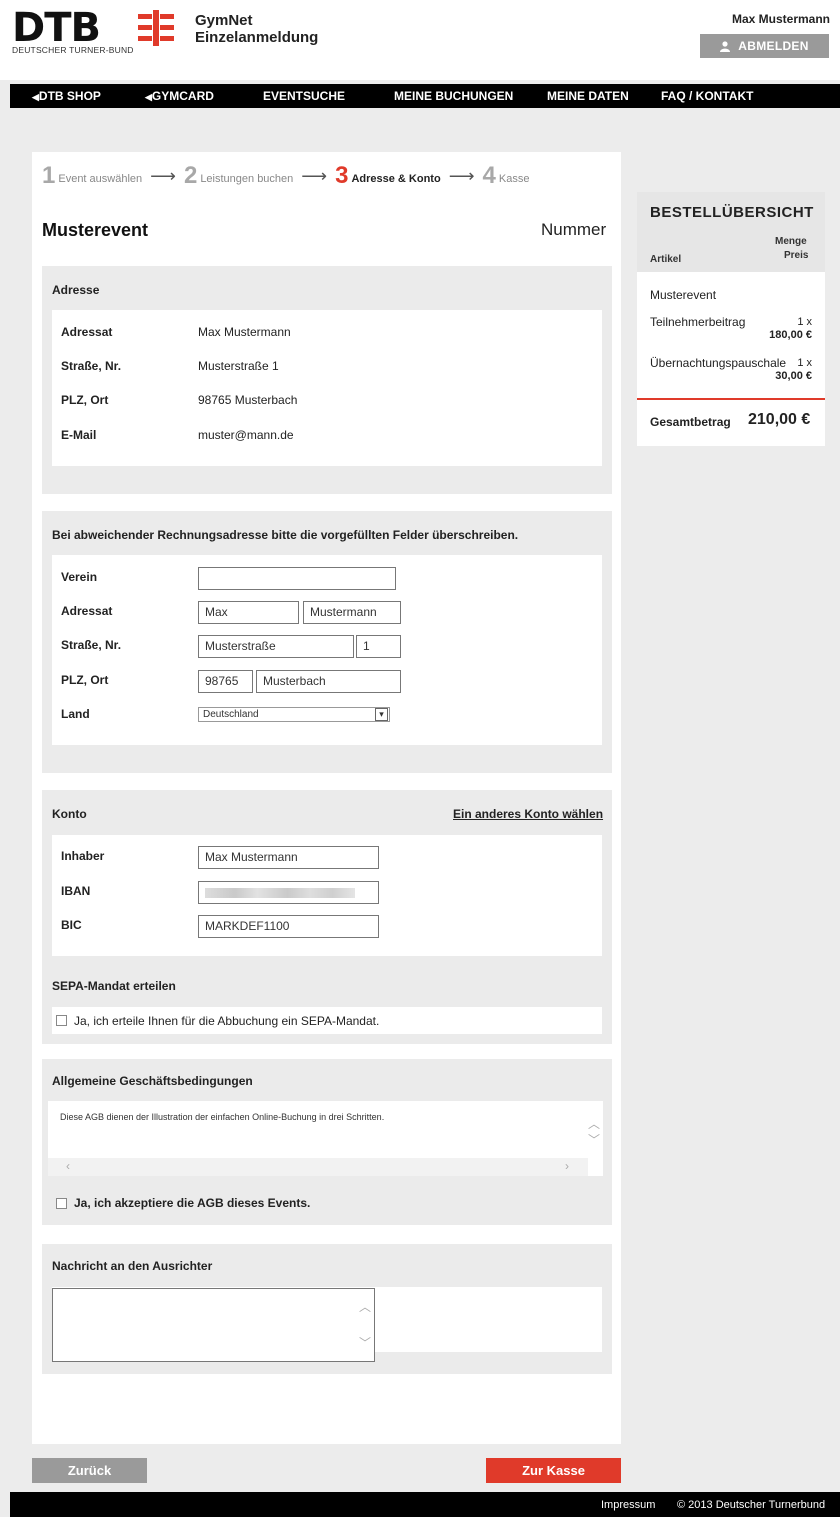 Image resolution: width=840 pixels, height=1517 pixels. I want to click on address-value-city: 98765 Musterbach, so click(248, 400).